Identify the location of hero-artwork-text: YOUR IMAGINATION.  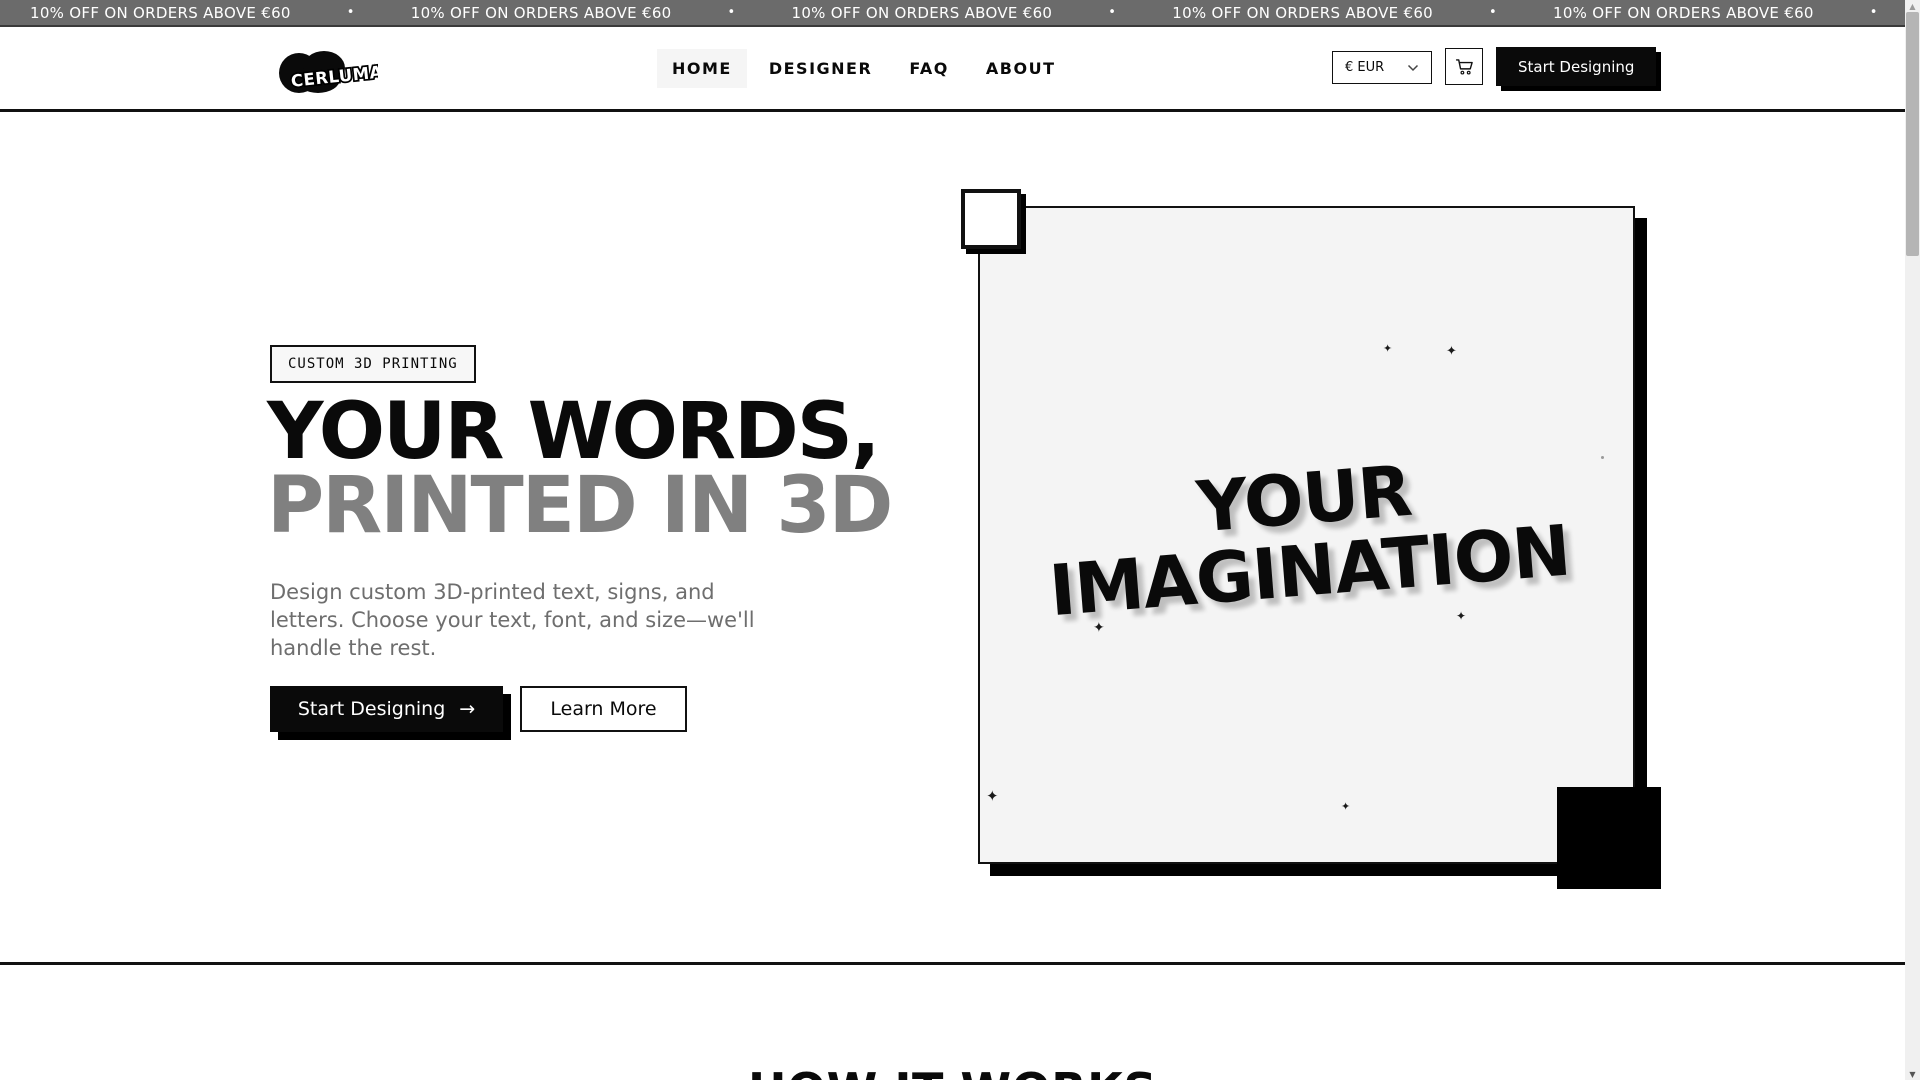
(1306, 537).